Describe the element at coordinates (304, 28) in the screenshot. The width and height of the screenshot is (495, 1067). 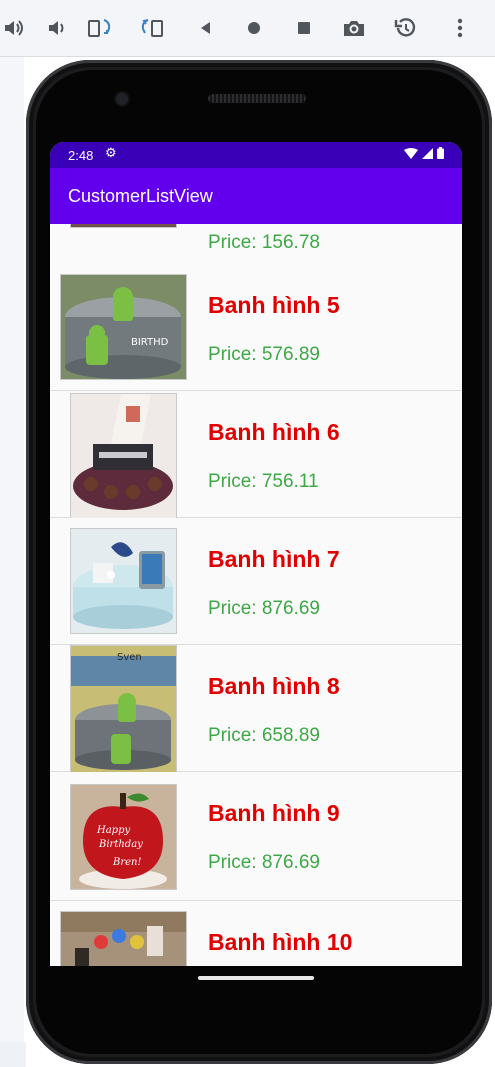
I see `overview-icon` at that location.